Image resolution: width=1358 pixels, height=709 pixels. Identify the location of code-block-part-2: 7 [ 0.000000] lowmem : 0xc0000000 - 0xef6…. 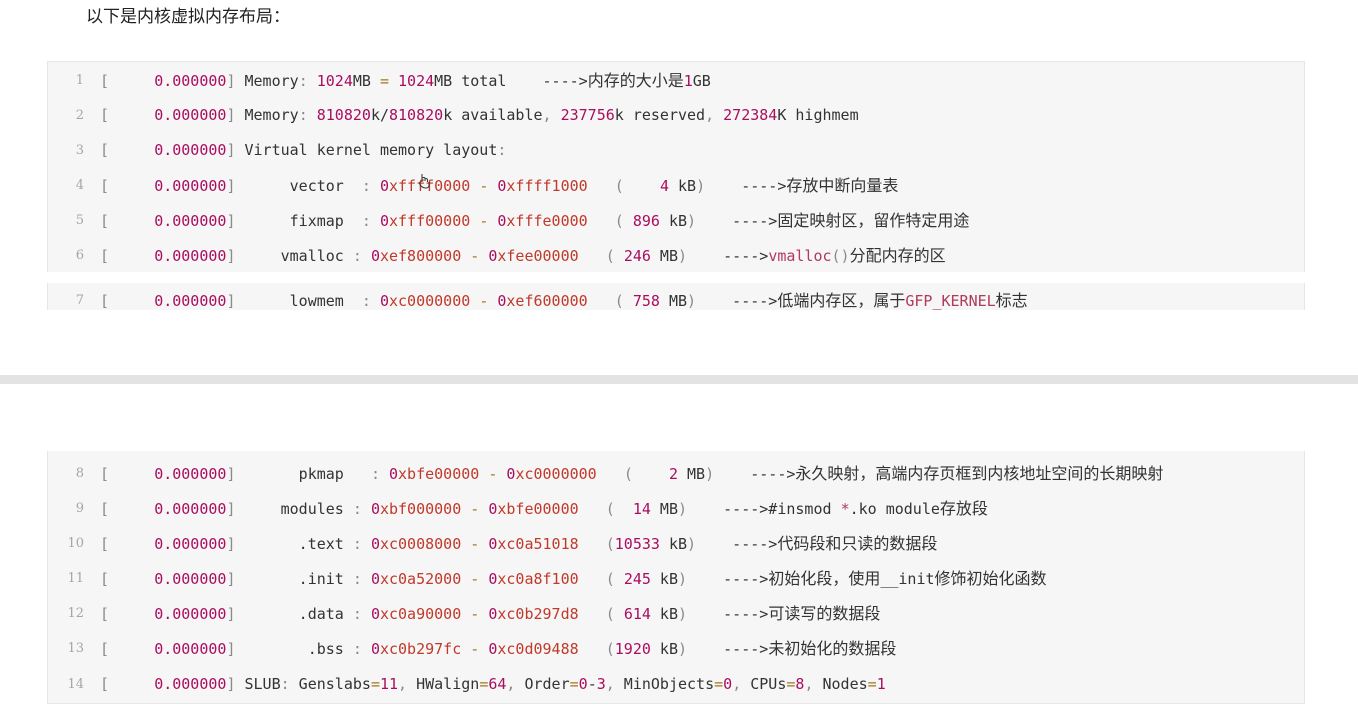
(676, 296).